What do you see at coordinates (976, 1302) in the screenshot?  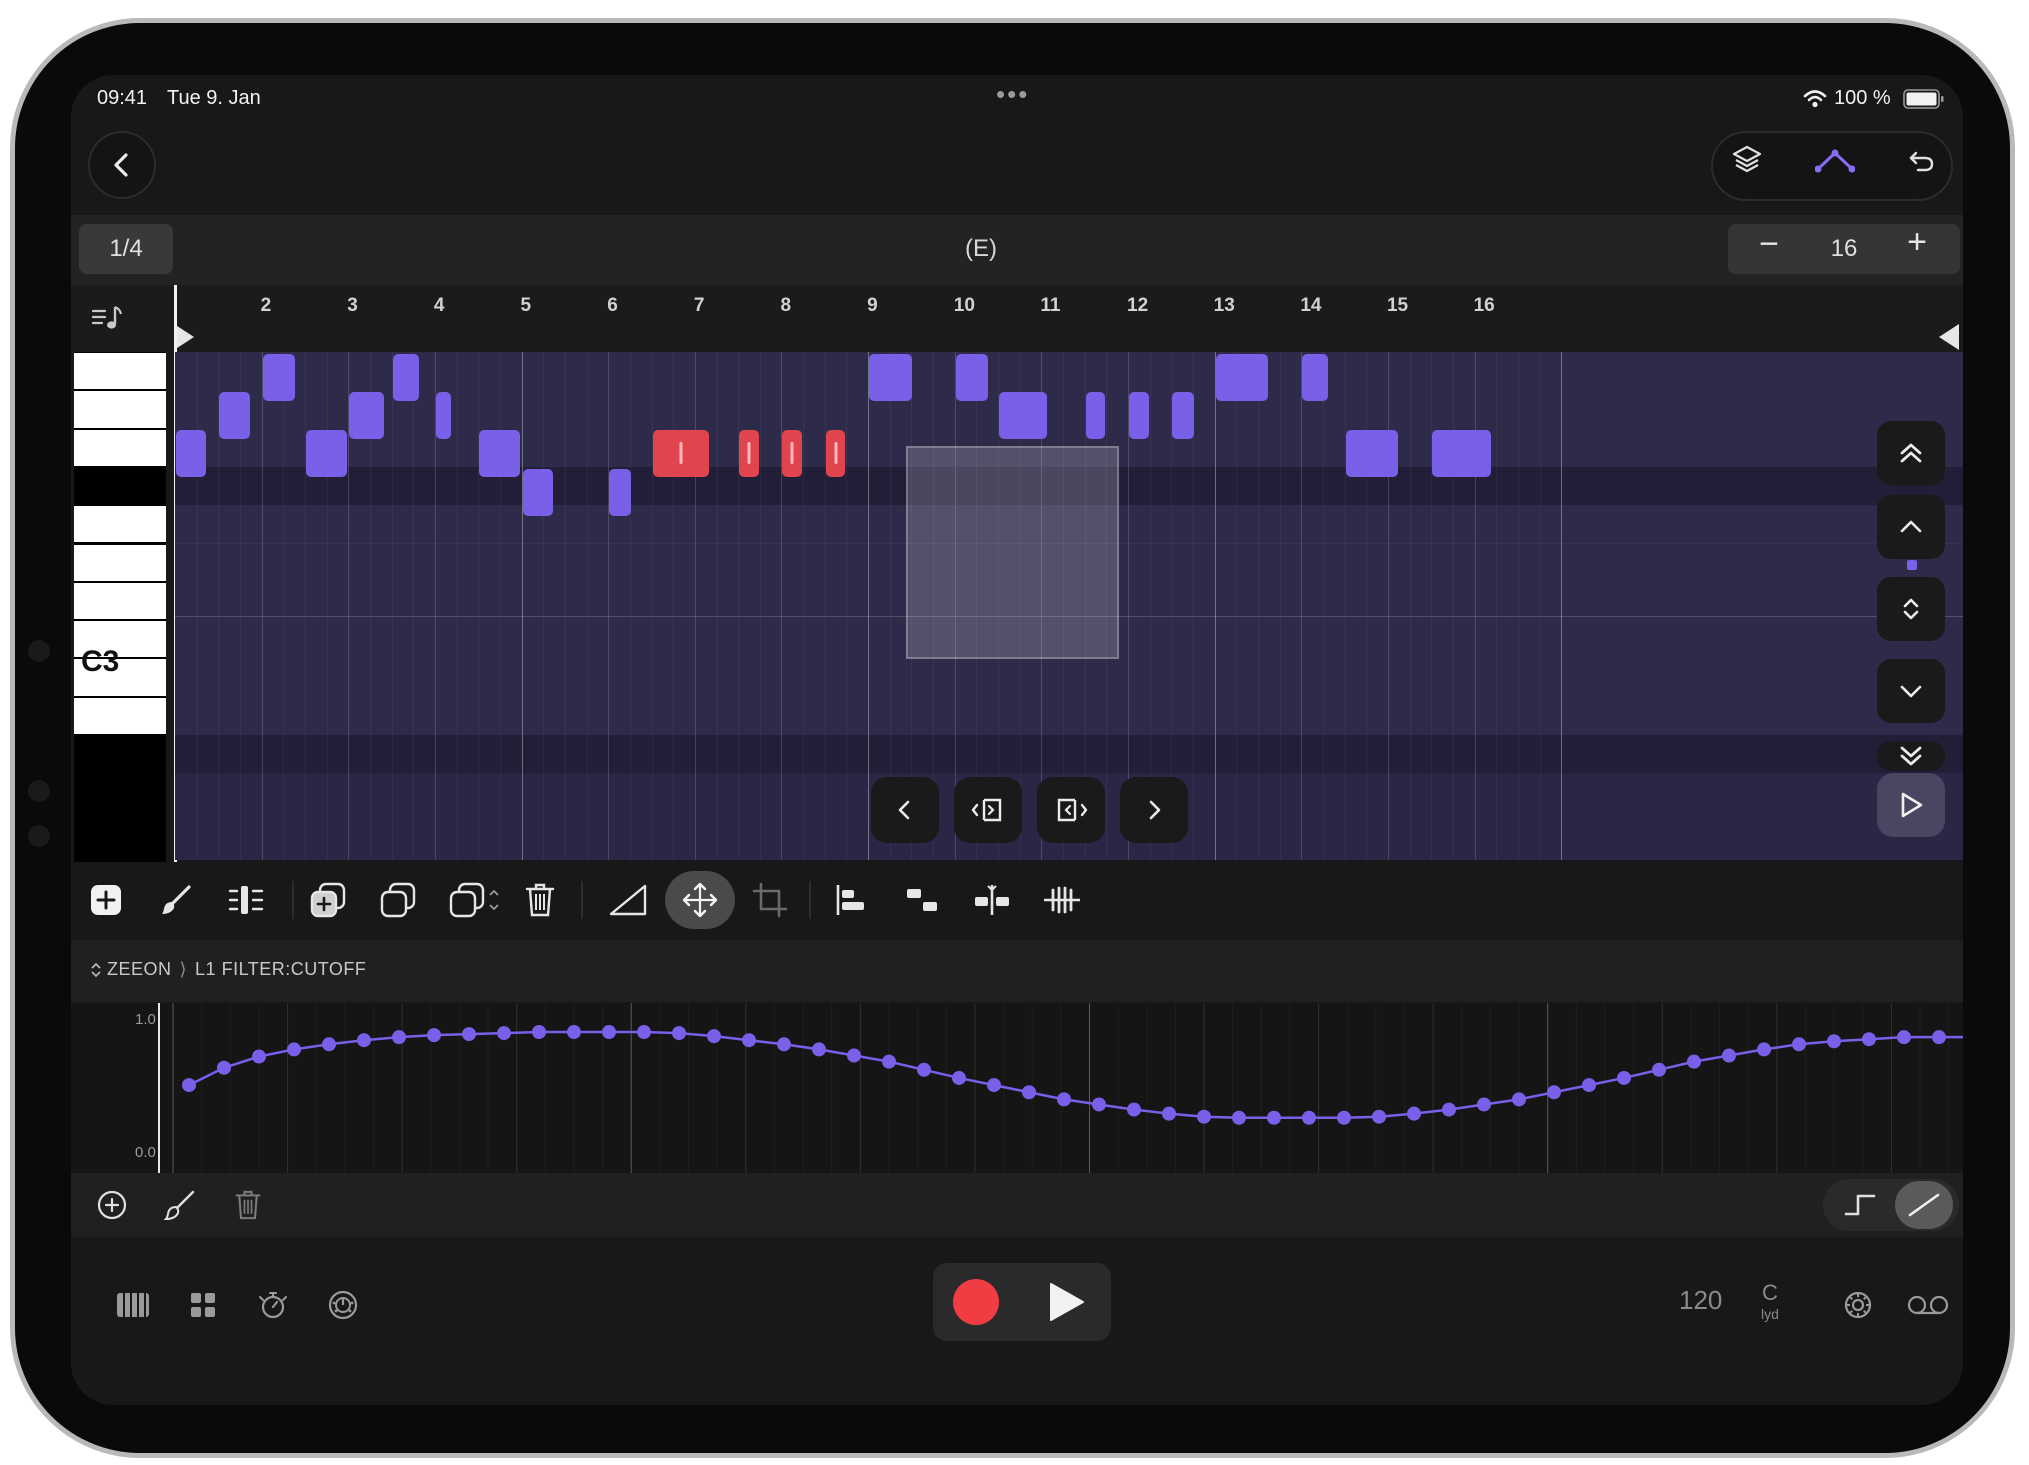 I see `record-button` at bounding box center [976, 1302].